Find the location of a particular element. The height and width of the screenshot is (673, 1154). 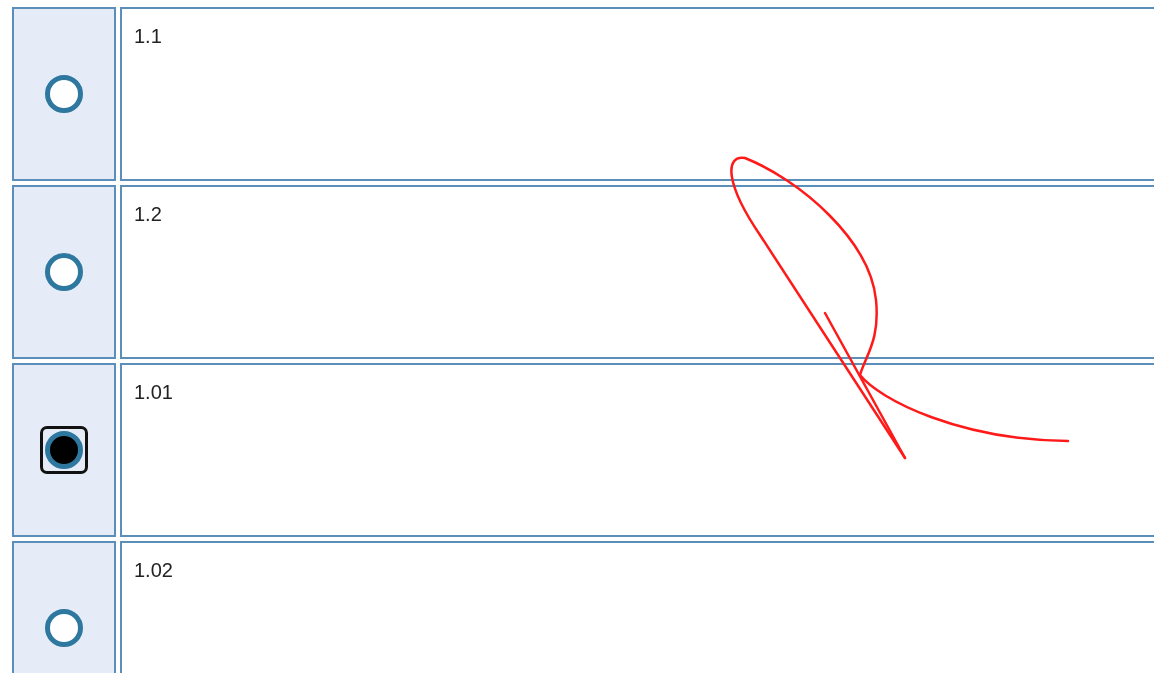

answer-text: 1.2 is located at coordinates (148, 214).